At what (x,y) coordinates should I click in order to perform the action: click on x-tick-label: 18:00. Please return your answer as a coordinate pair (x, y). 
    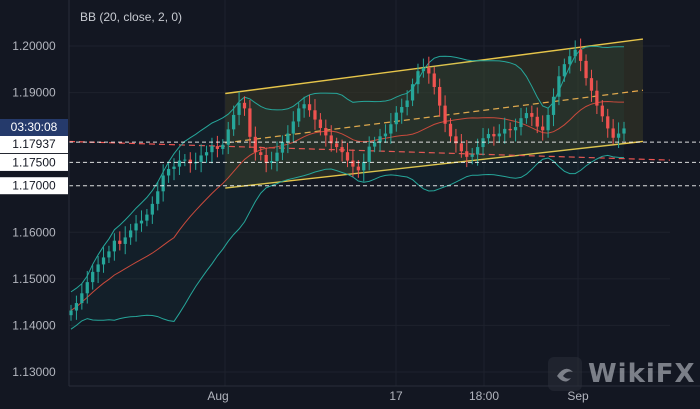
    Looking at the image, I should click on (484, 396).